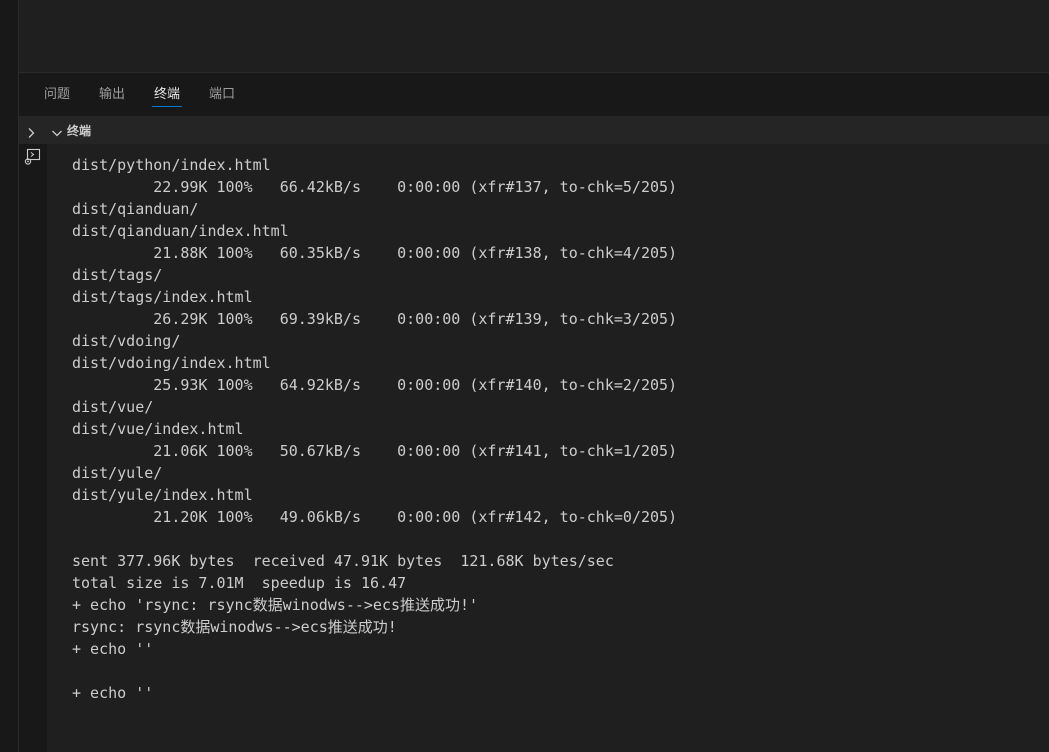 This screenshot has width=1049, height=752. I want to click on editor-area, so click(534, 36).